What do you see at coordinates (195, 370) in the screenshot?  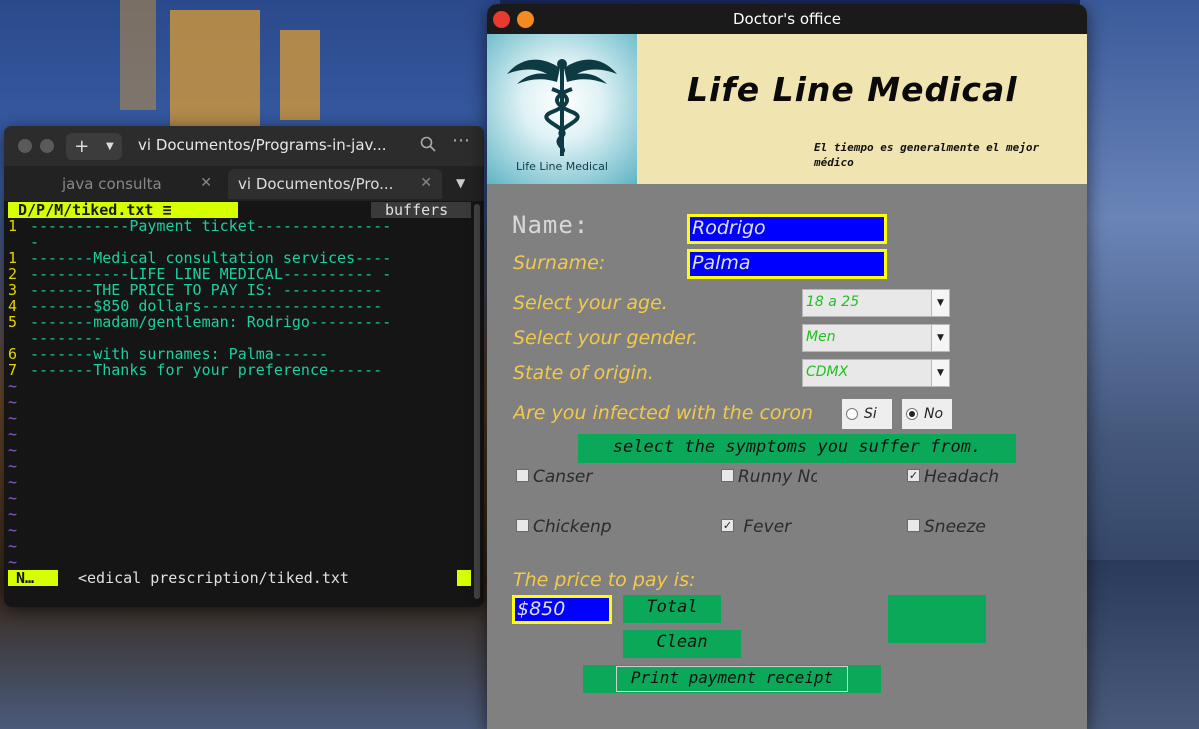 I see `vim-line: 7 -------Thanks for your preference------` at bounding box center [195, 370].